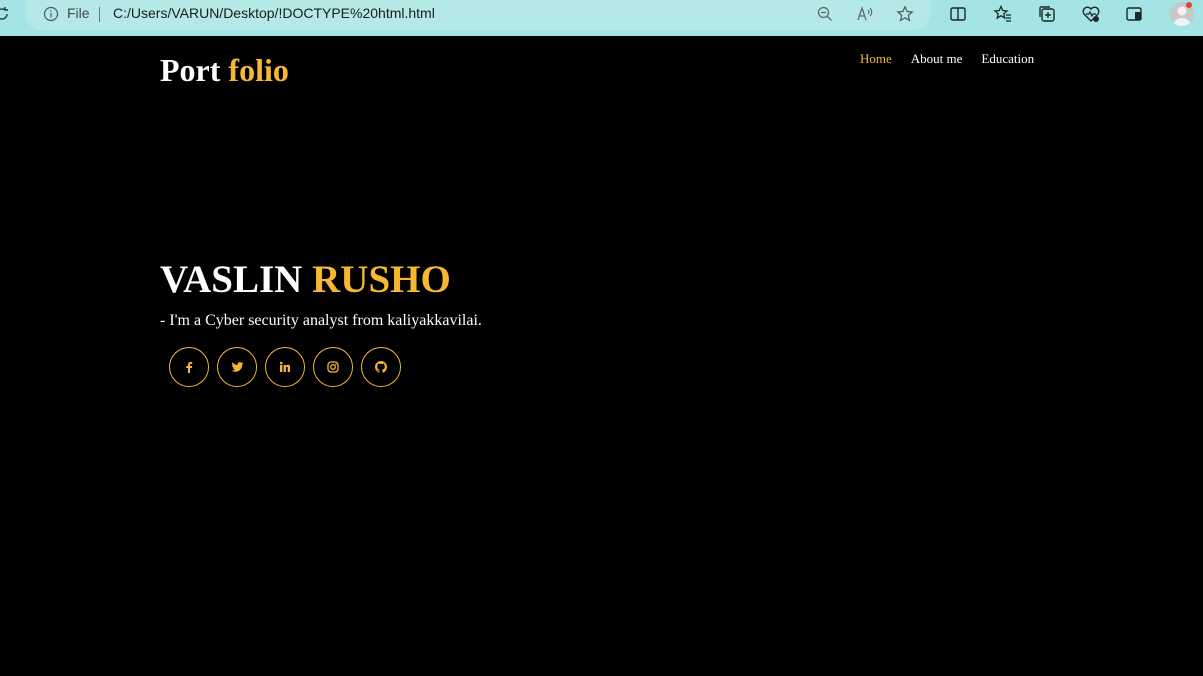 The height and width of the screenshot is (676, 1203). I want to click on hero-name: VASLIN RUSHO, so click(305, 279).